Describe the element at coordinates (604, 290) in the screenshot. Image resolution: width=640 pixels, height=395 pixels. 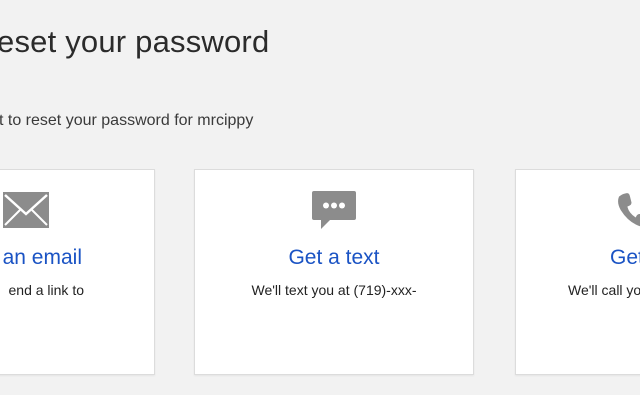
I see `call-option-description: We'll call you` at that location.